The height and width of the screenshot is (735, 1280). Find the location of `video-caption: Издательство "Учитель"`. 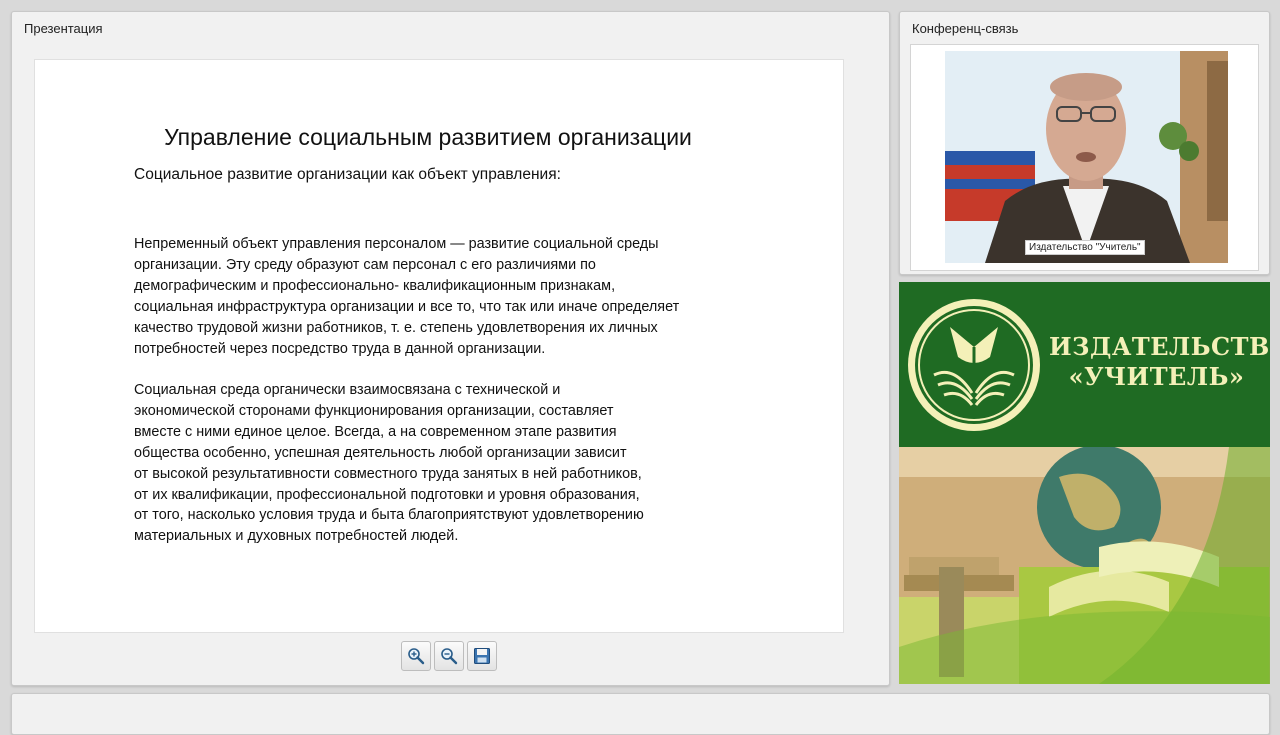

video-caption: Издательство "Учитель" is located at coordinates (1085, 247).